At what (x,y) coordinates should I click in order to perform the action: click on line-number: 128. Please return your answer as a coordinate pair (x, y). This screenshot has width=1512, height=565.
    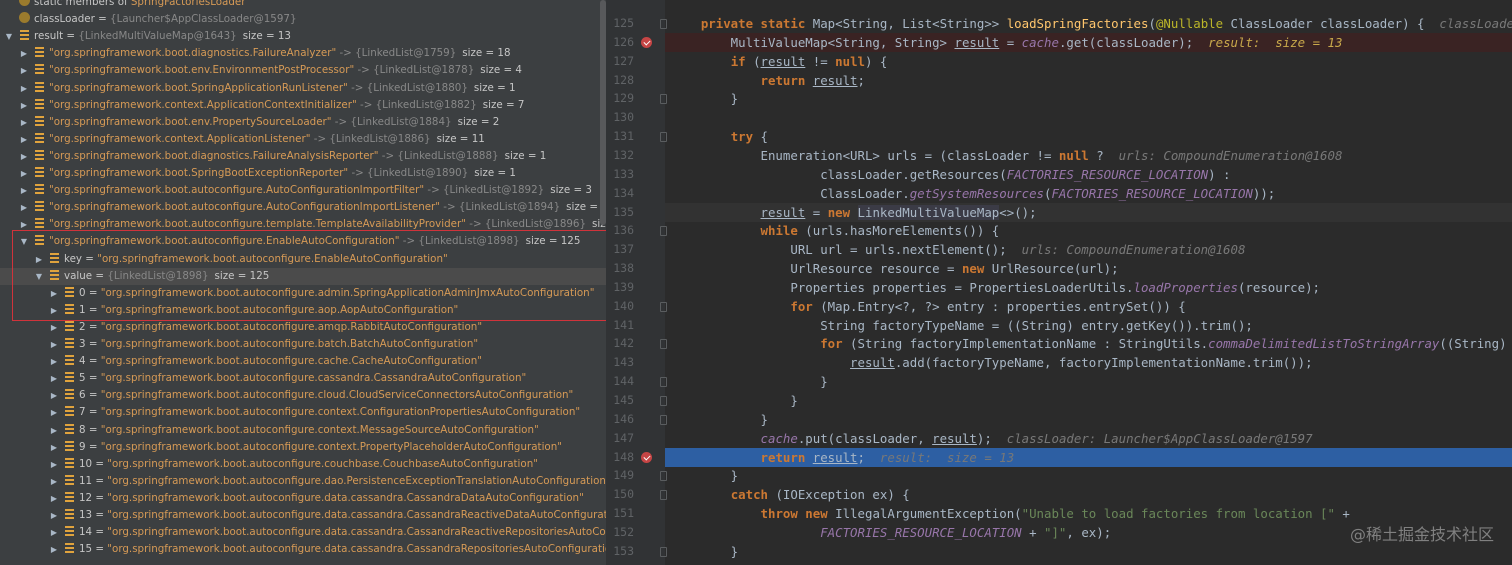
    Looking at the image, I should click on (621, 80).